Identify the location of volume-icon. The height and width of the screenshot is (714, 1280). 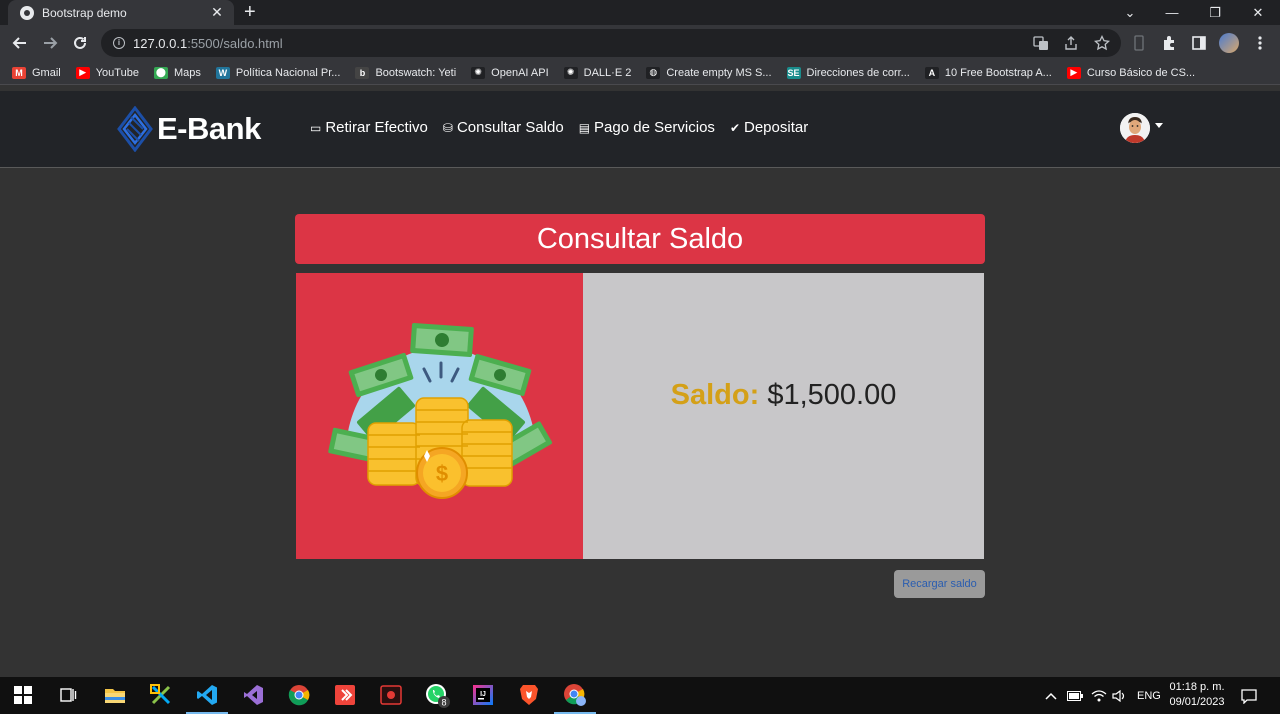
(1120, 695).